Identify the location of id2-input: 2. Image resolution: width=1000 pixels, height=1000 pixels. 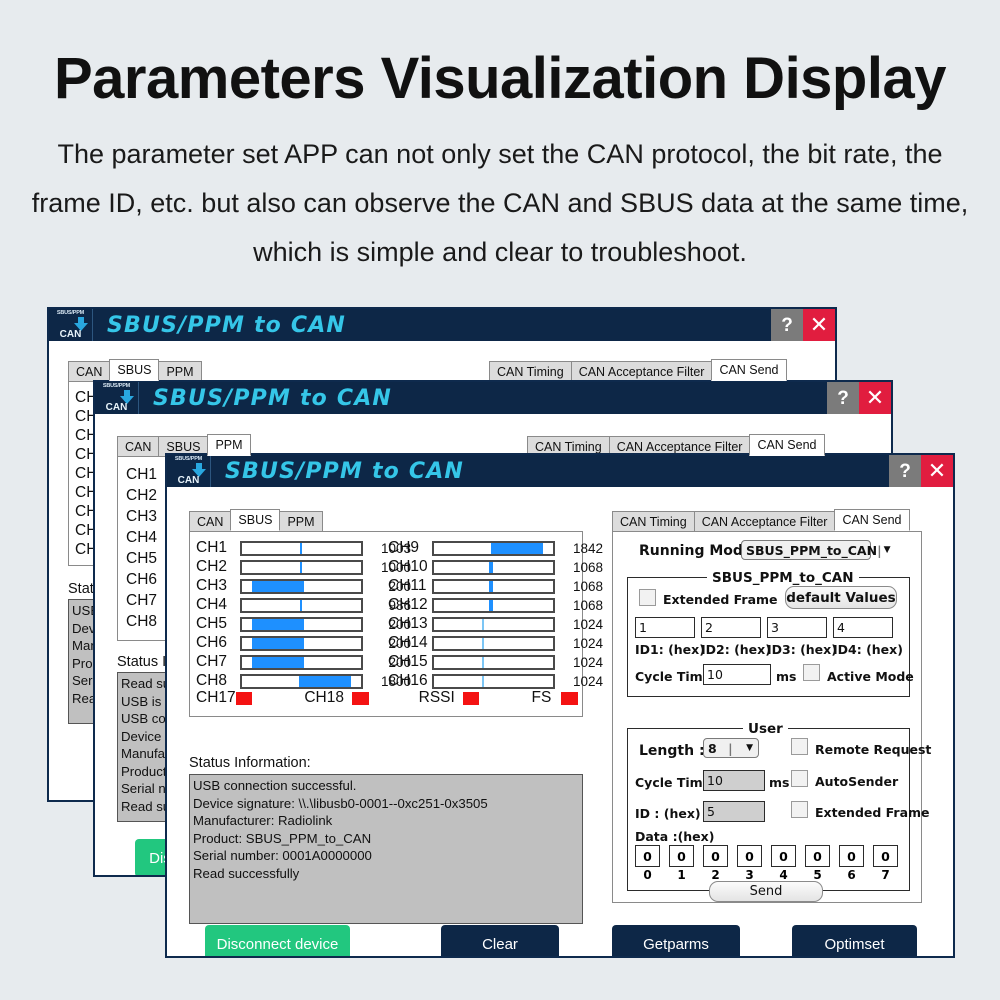
(731, 627).